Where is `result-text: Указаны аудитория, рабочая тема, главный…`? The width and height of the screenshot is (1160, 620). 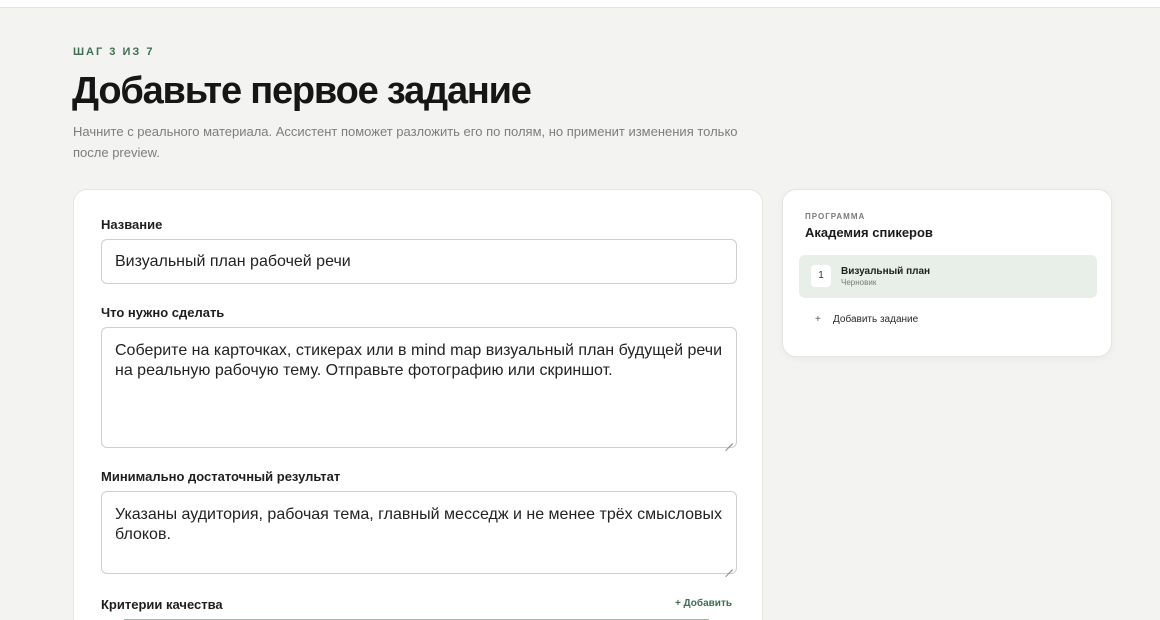
result-text: Указаны аудитория, рабочая тема, главный… is located at coordinates (419, 524).